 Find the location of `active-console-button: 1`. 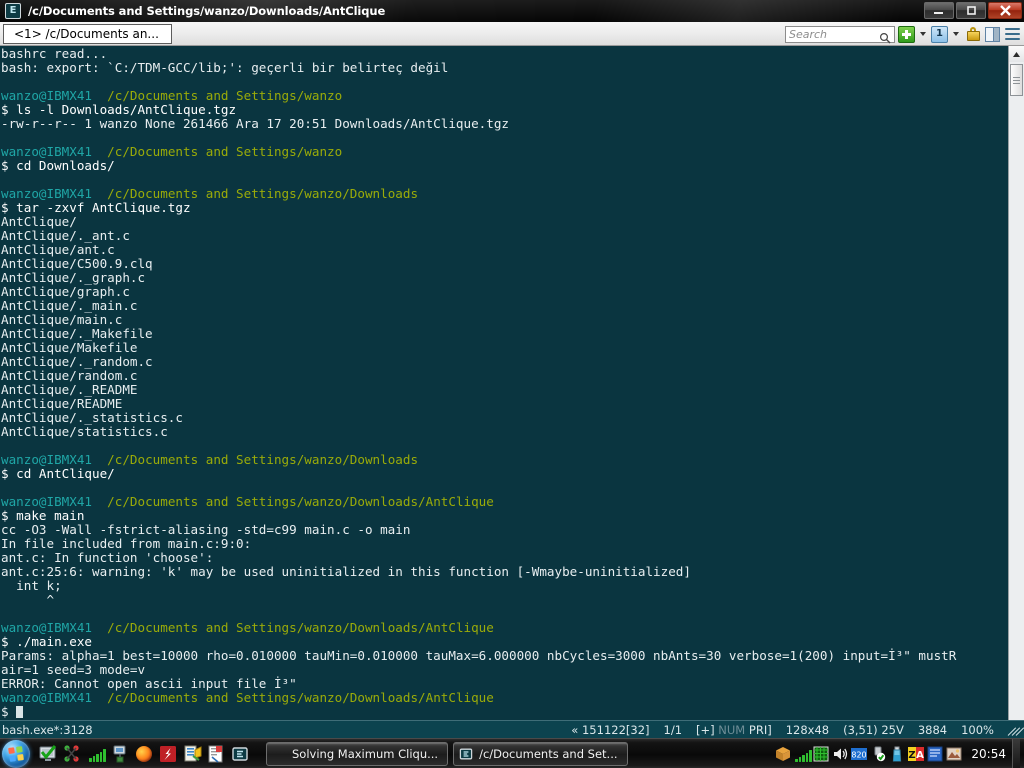

active-console-button: 1 is located at coordinates (939, 34).